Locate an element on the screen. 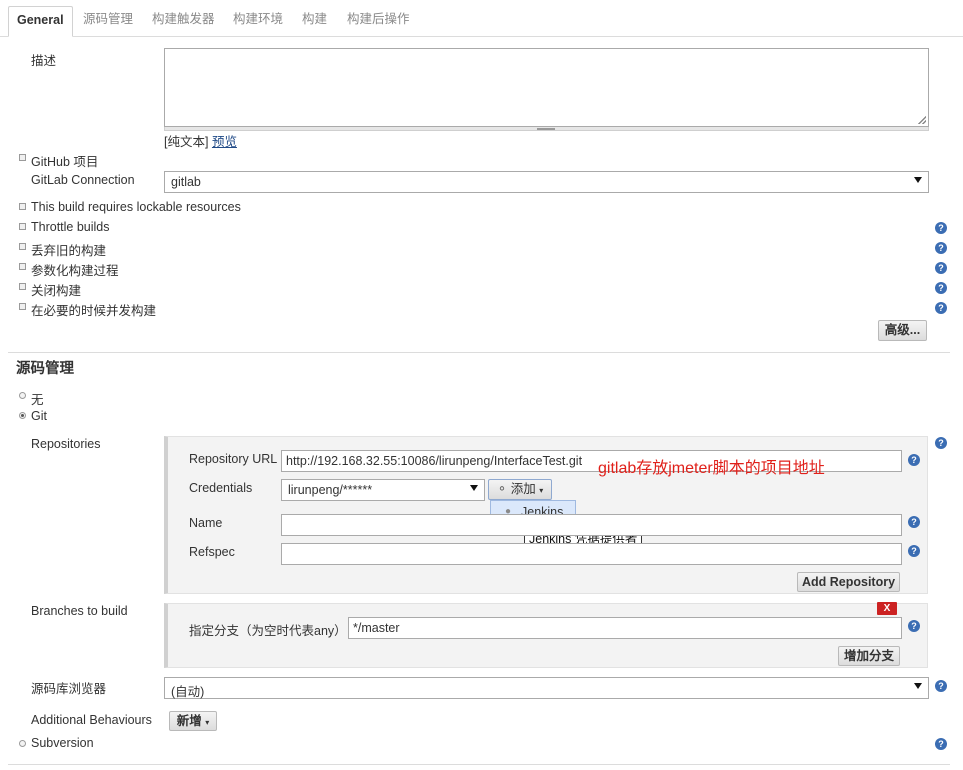  scm-subversion-radio is located at coordinates (22, 743).